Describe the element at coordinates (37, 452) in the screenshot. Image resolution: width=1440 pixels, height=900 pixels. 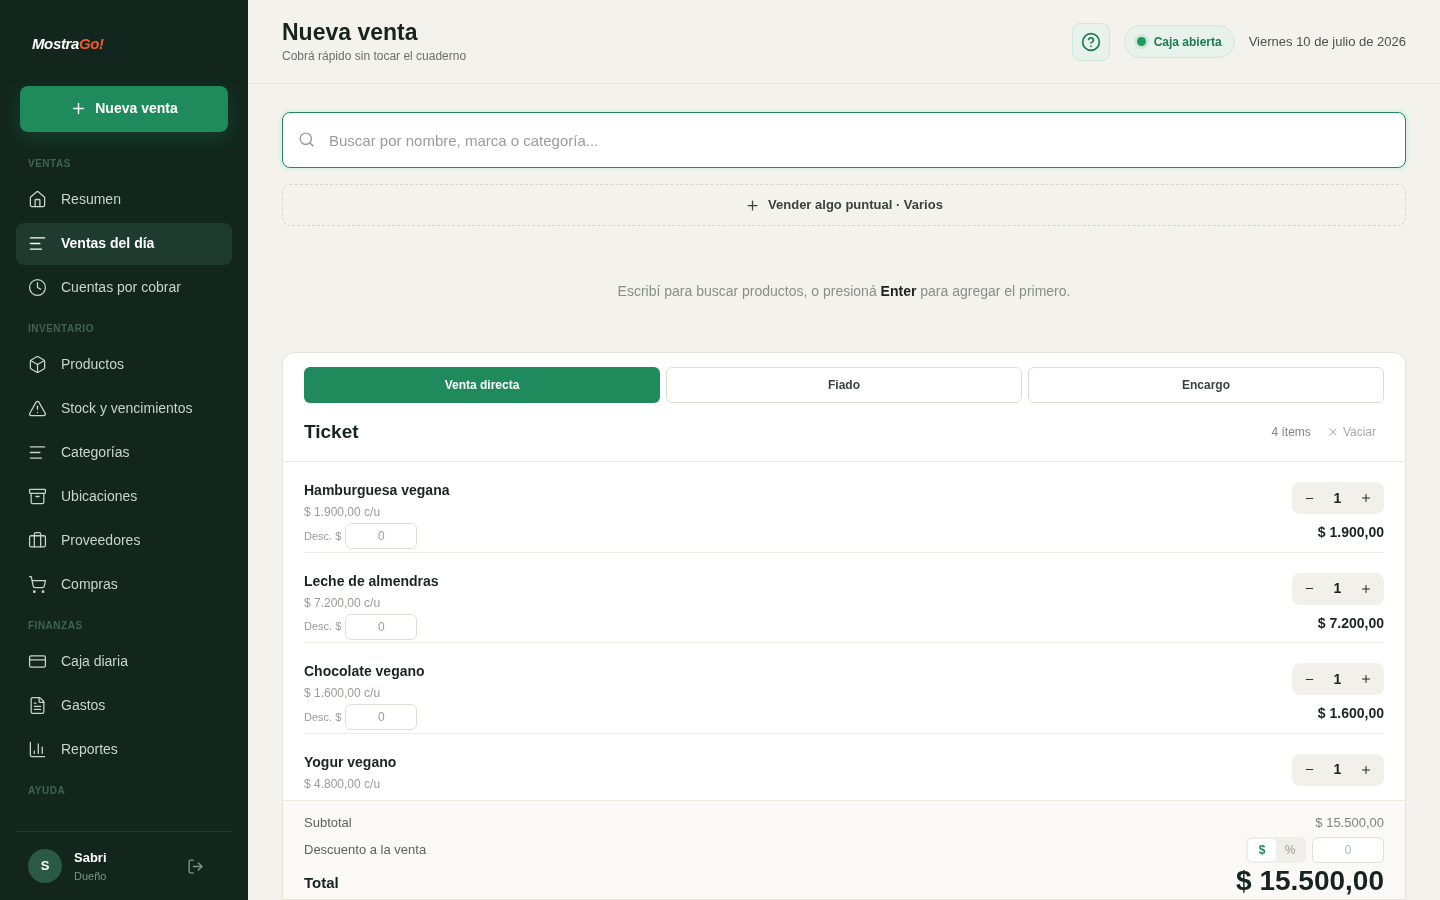
I see `list-icon` at that location.